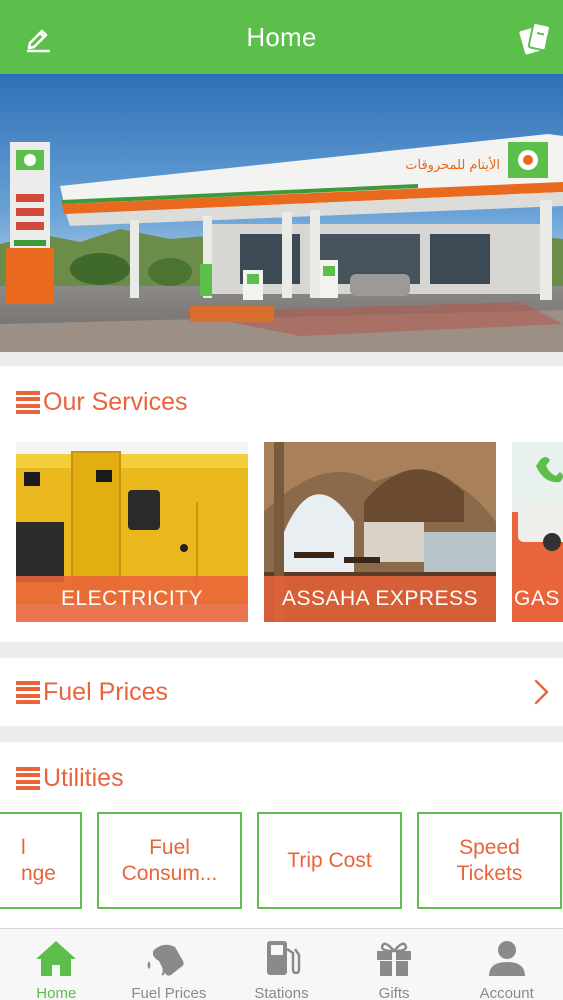  Describe the element at coordinates (537, 599) in the screenshot. I see `service-label: GAS` at that location.